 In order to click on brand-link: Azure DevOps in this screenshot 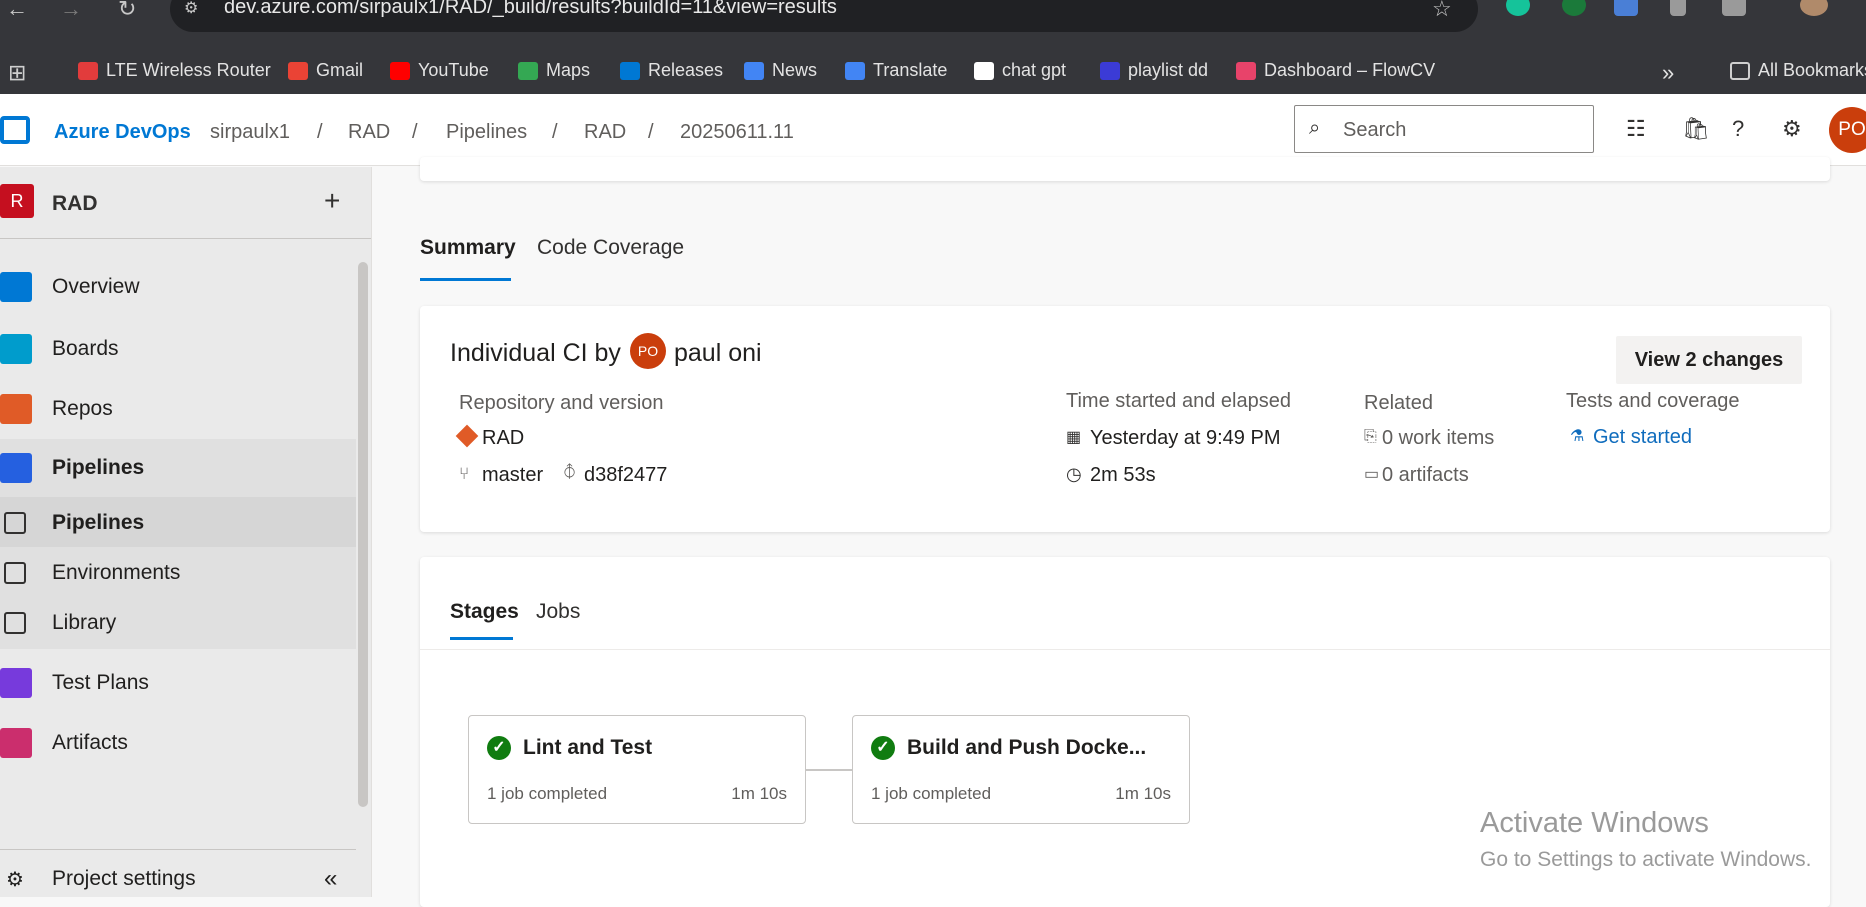, I will do `click(122, 132)`.